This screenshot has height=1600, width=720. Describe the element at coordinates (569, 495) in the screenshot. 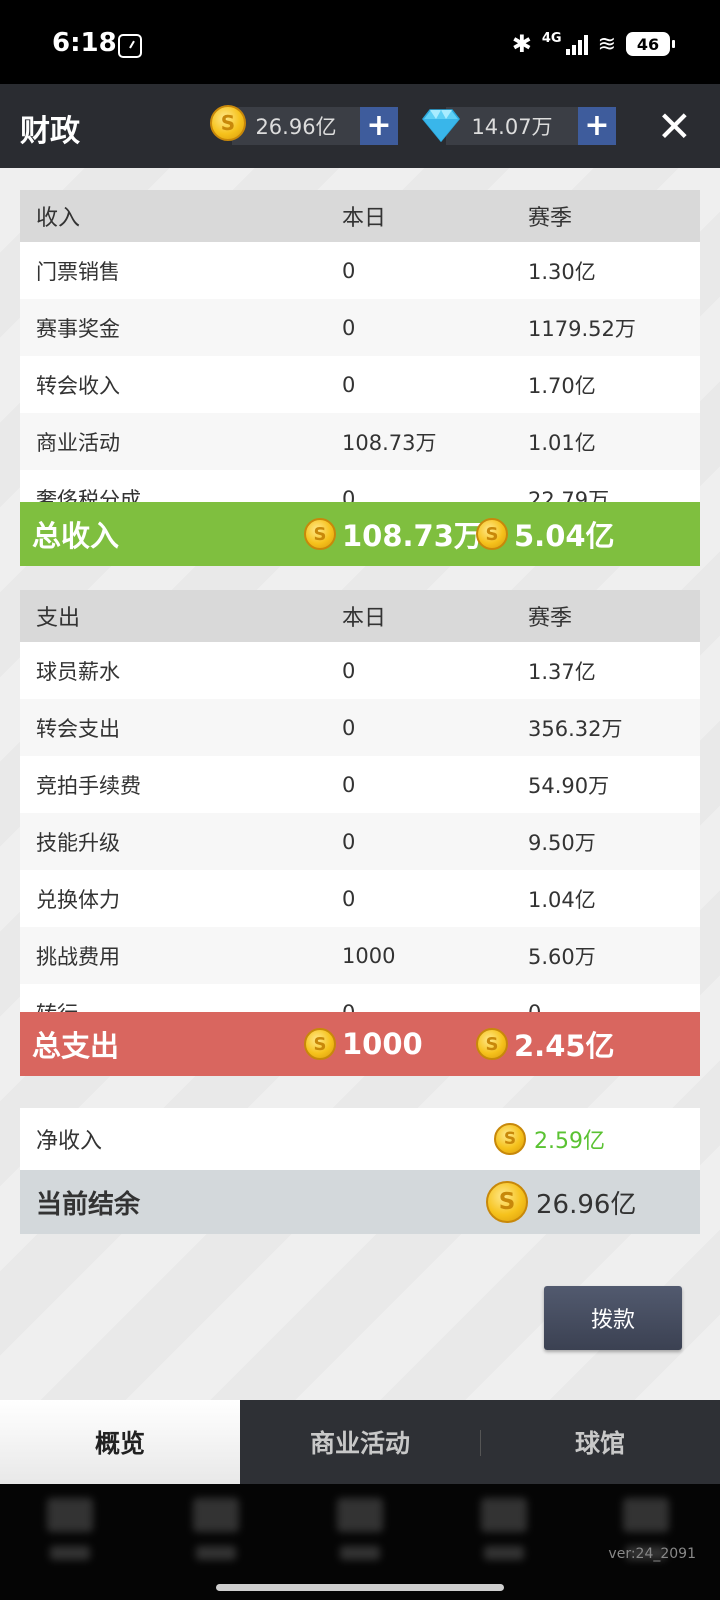

I see `row-season: 22.79万` at that location.